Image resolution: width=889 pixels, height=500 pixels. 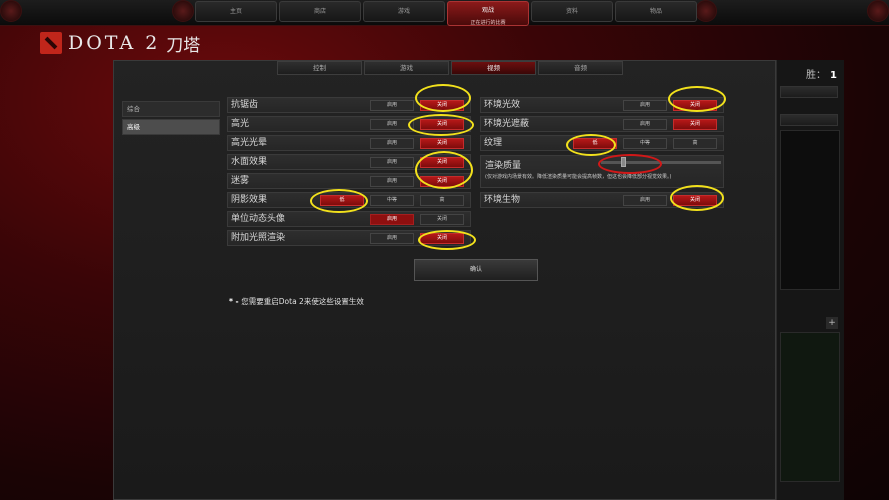 I want to click on setting-label: 纹理, so click(x=493, y=143).